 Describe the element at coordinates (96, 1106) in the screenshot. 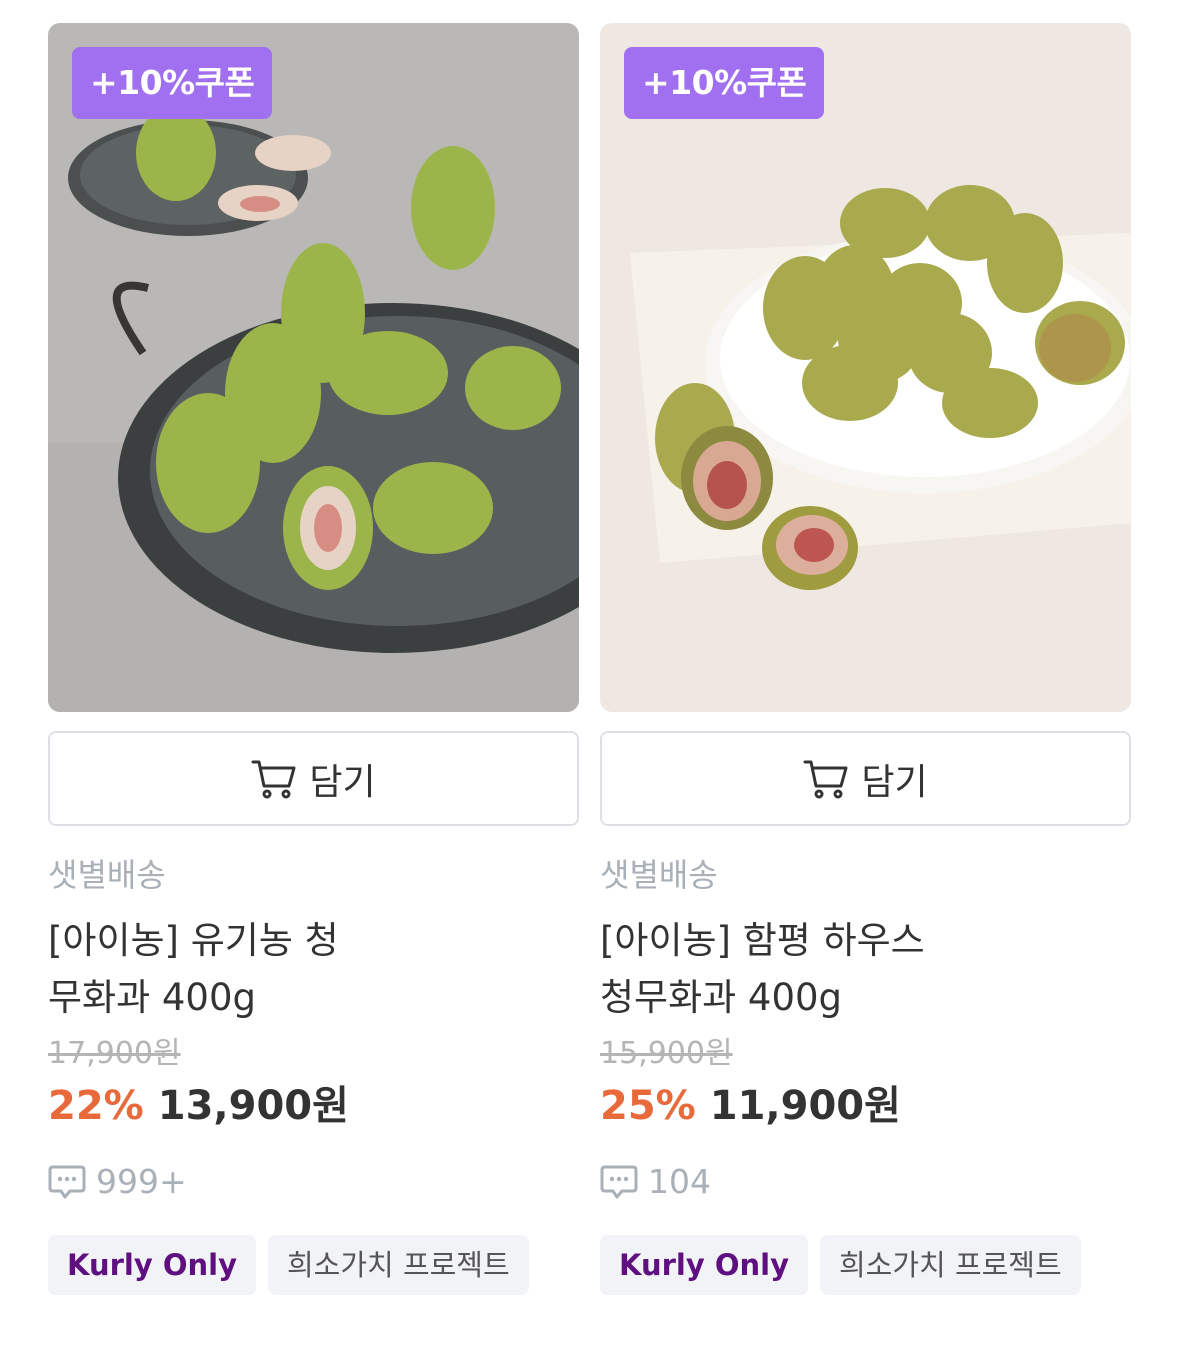

I see `discount-rate: 22%` at that location.